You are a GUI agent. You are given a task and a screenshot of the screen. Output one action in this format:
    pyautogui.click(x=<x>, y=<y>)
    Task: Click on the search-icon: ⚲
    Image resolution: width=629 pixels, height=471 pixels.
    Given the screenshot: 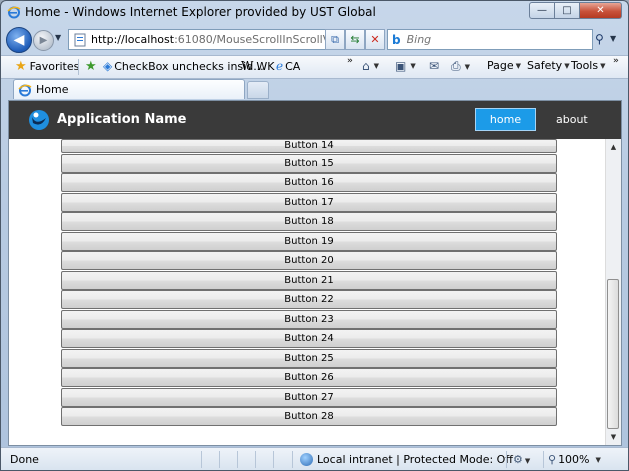 What is the action you would take?
    pyautogui.click(x=599, y=39)
    